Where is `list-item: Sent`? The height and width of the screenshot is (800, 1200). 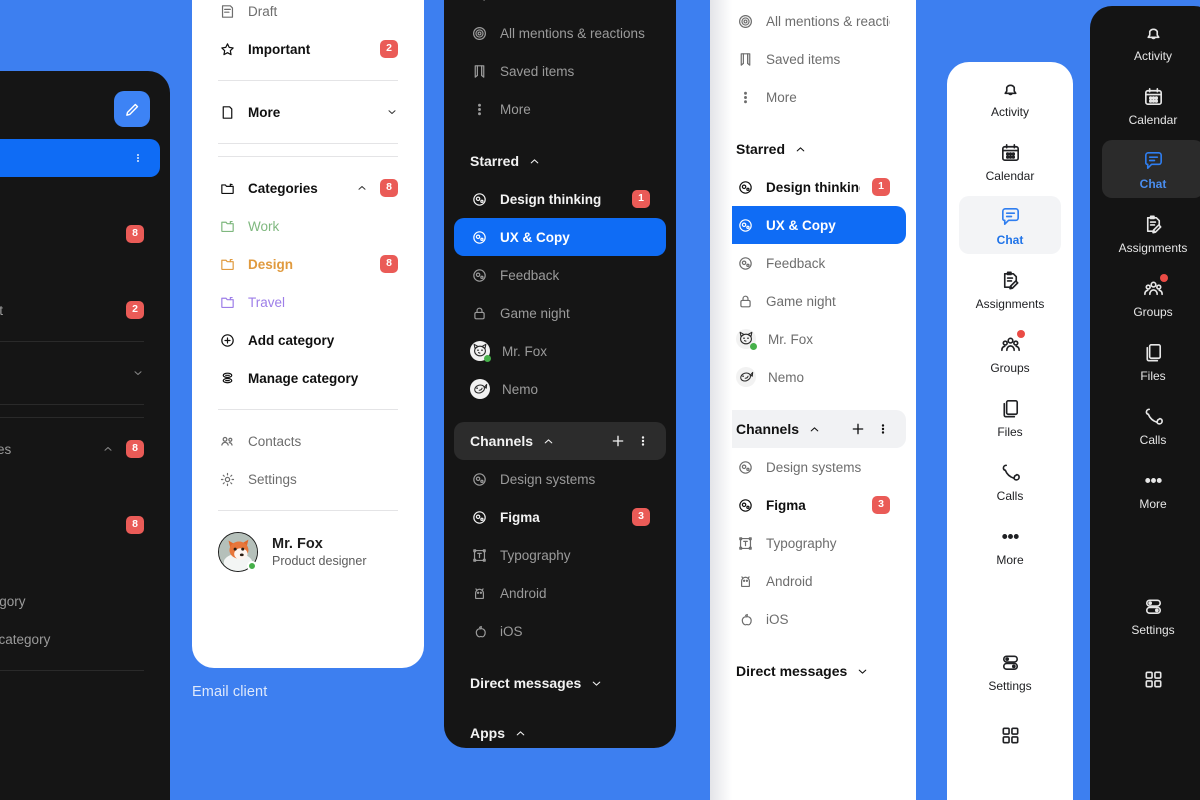 list-item: Sent is located at coordinates (80, 196).